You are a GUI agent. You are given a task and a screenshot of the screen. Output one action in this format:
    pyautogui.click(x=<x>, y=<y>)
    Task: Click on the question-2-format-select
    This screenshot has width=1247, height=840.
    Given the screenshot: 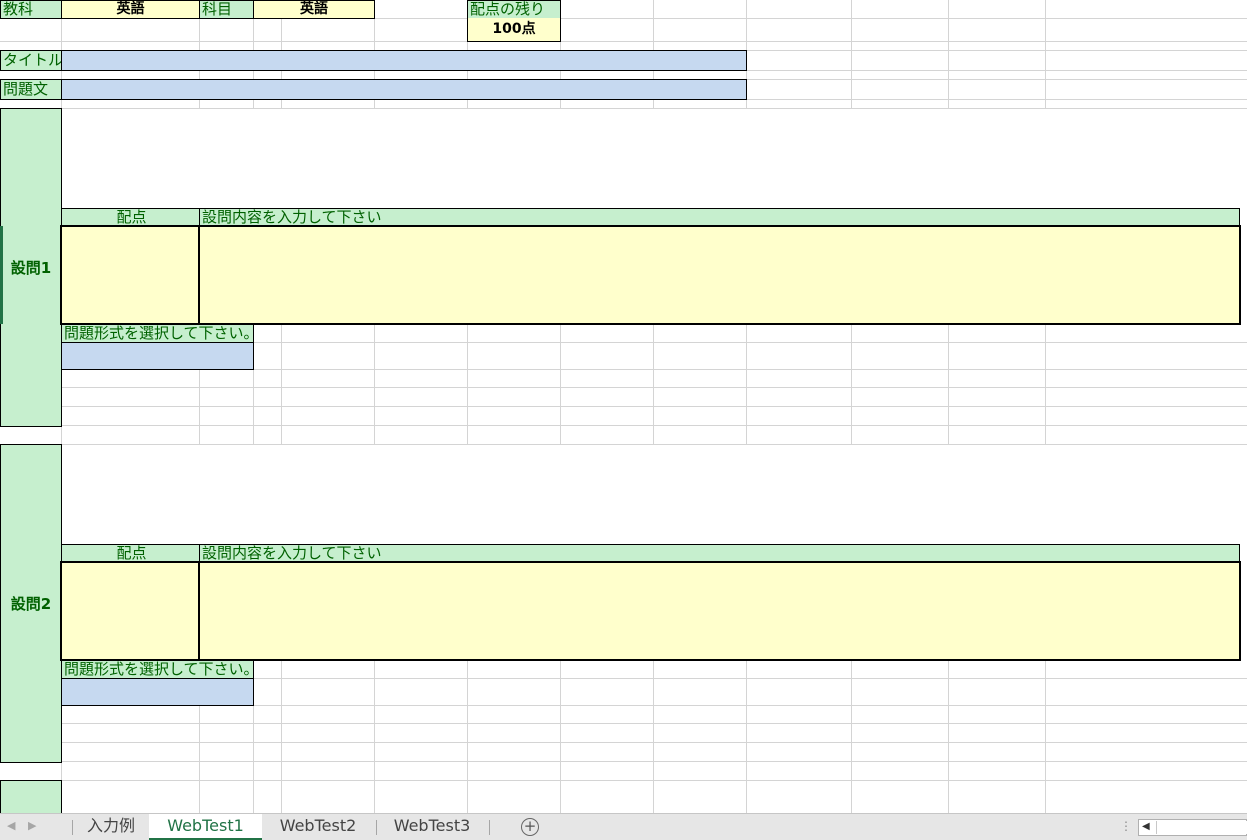 What is the action you would take?
    pyautogui.click(x=157, y=692)
    